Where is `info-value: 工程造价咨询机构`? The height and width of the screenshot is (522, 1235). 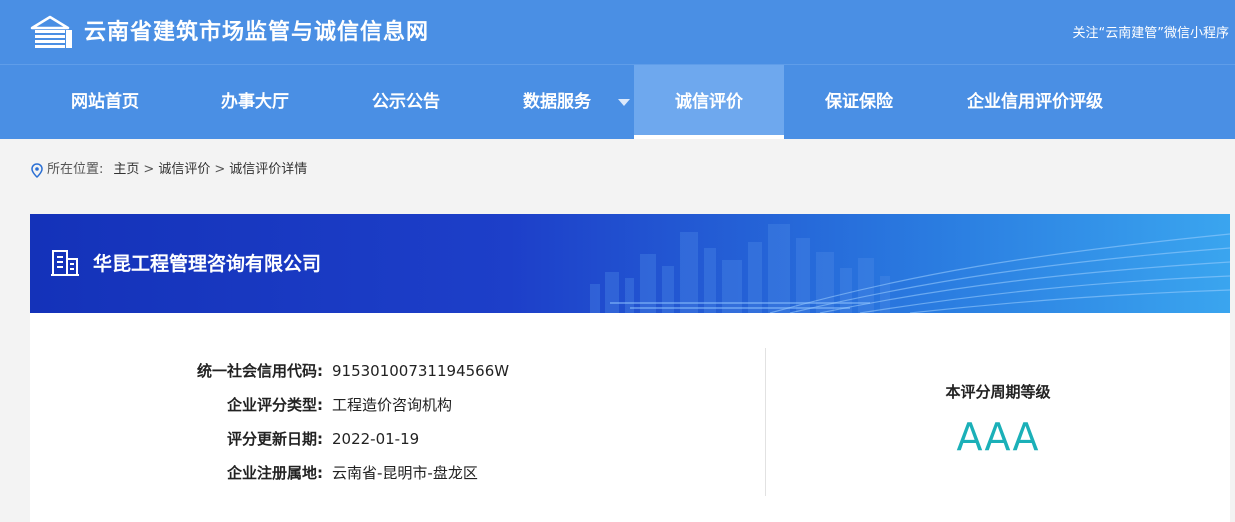
info-value: 工程造价咨询机构 is located at coordinates (392, 405).